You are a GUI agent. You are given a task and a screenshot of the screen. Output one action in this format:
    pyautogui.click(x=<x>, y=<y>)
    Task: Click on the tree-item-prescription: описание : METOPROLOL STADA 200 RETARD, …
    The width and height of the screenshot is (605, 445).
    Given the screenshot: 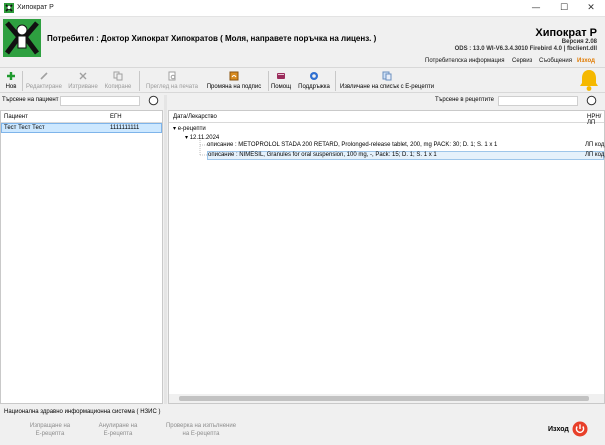 What is the action you would take?
    pyautogui.click(x=405, y=145)
    